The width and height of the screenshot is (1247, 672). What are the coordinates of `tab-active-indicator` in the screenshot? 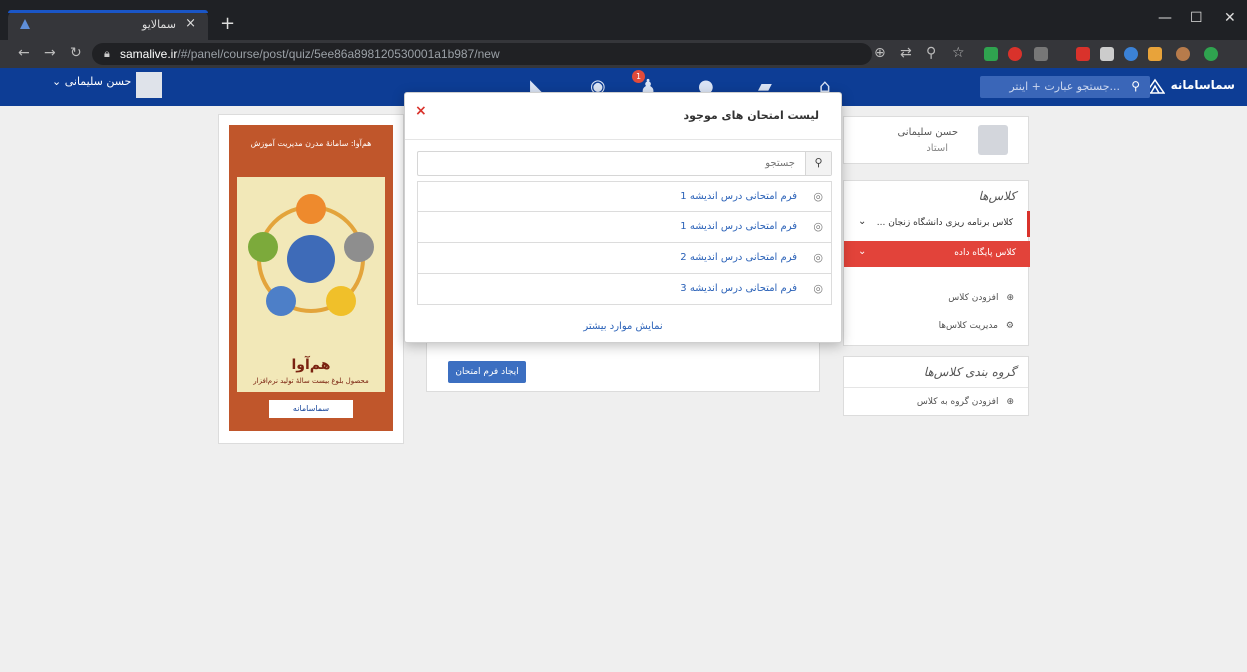 It's located at (108, 11).